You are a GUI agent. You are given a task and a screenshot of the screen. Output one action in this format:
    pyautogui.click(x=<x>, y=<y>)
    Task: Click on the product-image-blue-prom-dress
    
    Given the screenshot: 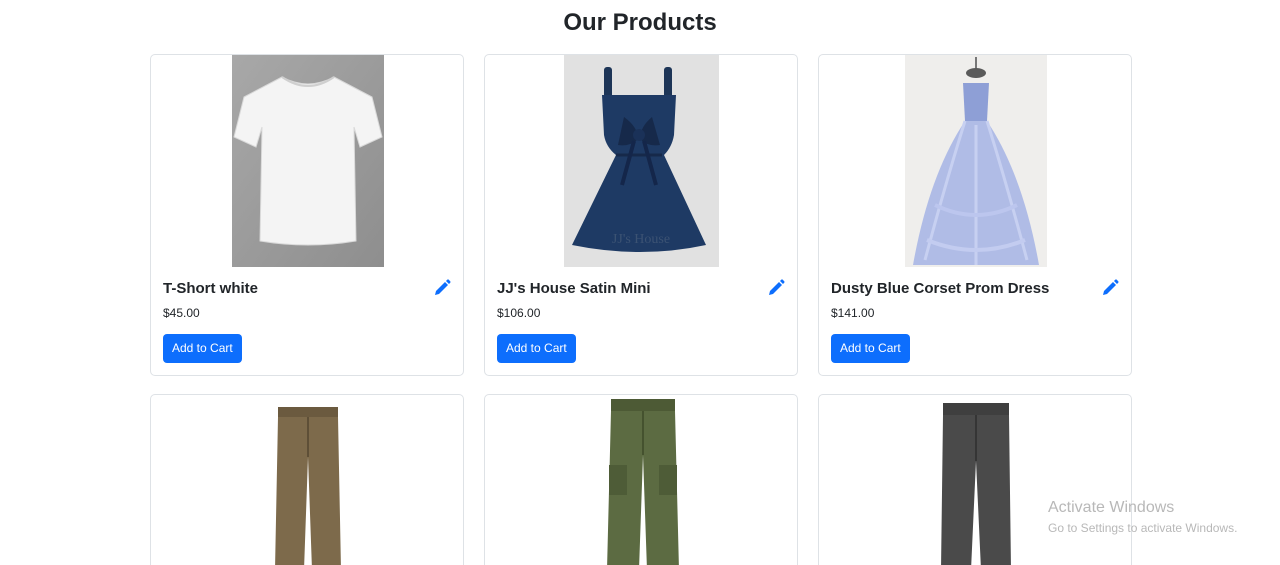 What is the action you would take?
    pyautogui.click(x=976, y=161)
    